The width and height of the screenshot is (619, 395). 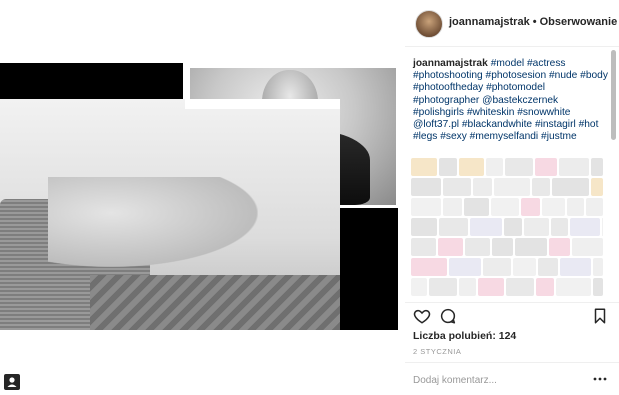 I want to click on header-text: joannamajstrak • Obserwowanie, so click(x=533, y=22).